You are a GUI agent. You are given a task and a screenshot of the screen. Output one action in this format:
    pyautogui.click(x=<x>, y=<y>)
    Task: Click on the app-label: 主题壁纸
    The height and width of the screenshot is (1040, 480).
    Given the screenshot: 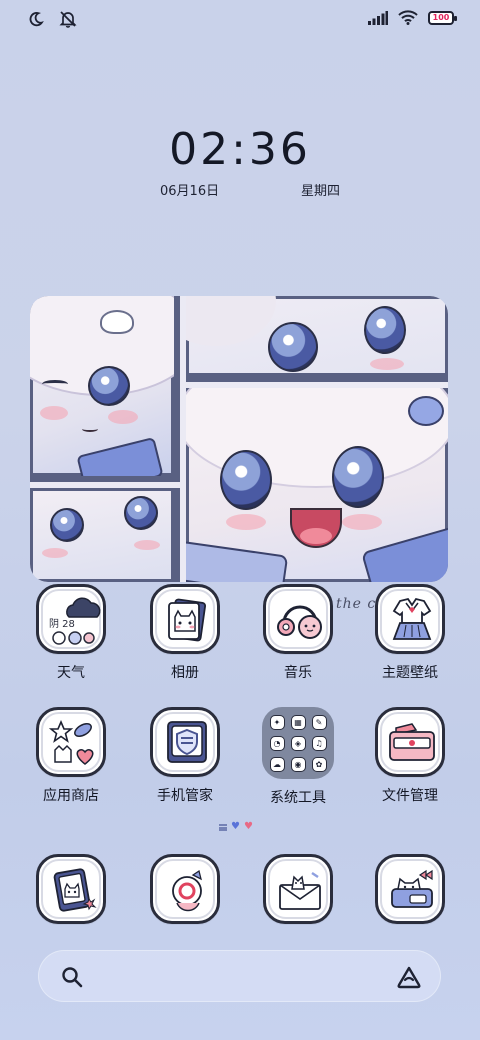 What is the action you would take?
    pyautogui.click(x=410, y=673)
    